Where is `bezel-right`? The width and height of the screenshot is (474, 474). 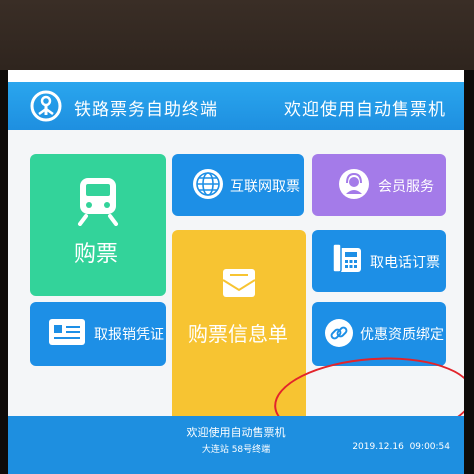 bezel-right is located at coordinates (469, 272).